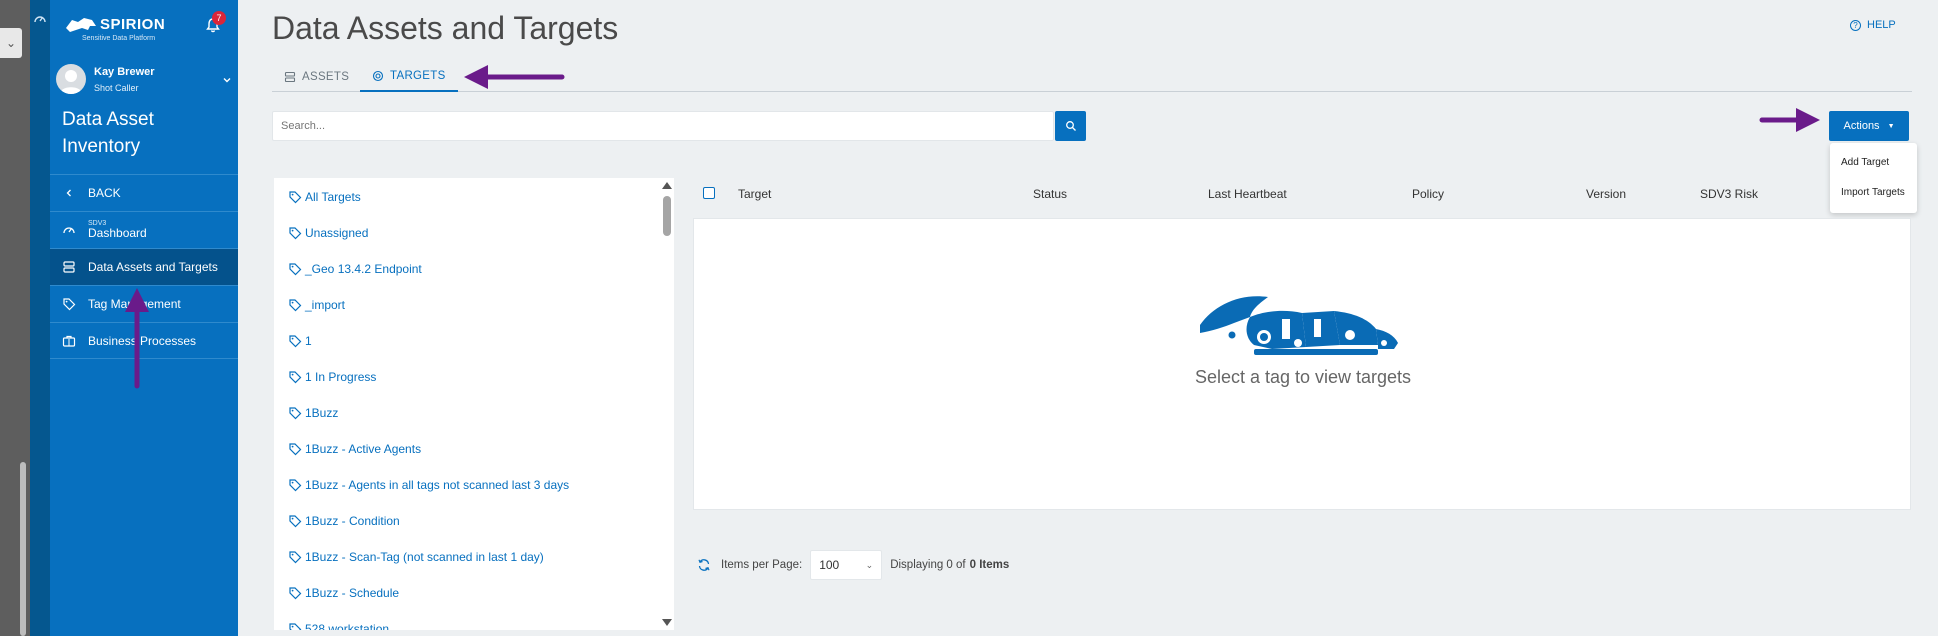  What do you see at coordinates (347, 626) in the screenshot?
I see `tag-label: 528 workstation` at bounding box center [347, 626].